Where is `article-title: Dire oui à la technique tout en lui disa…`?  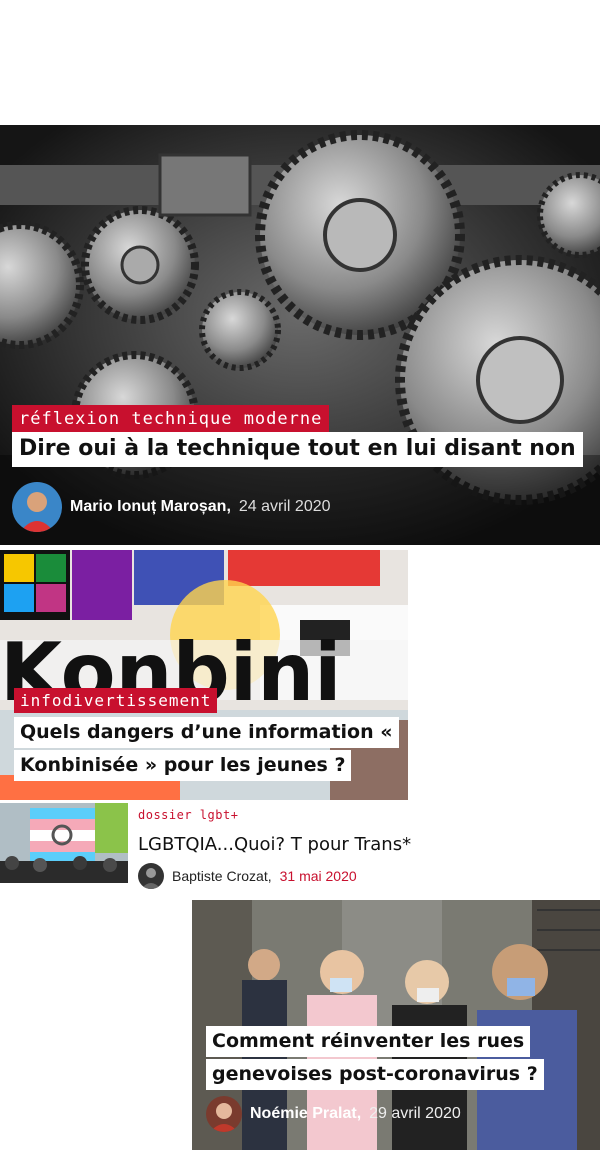 article-title: Dire oui à la technique tout en lui disa… is located at coordinates (297, 449).